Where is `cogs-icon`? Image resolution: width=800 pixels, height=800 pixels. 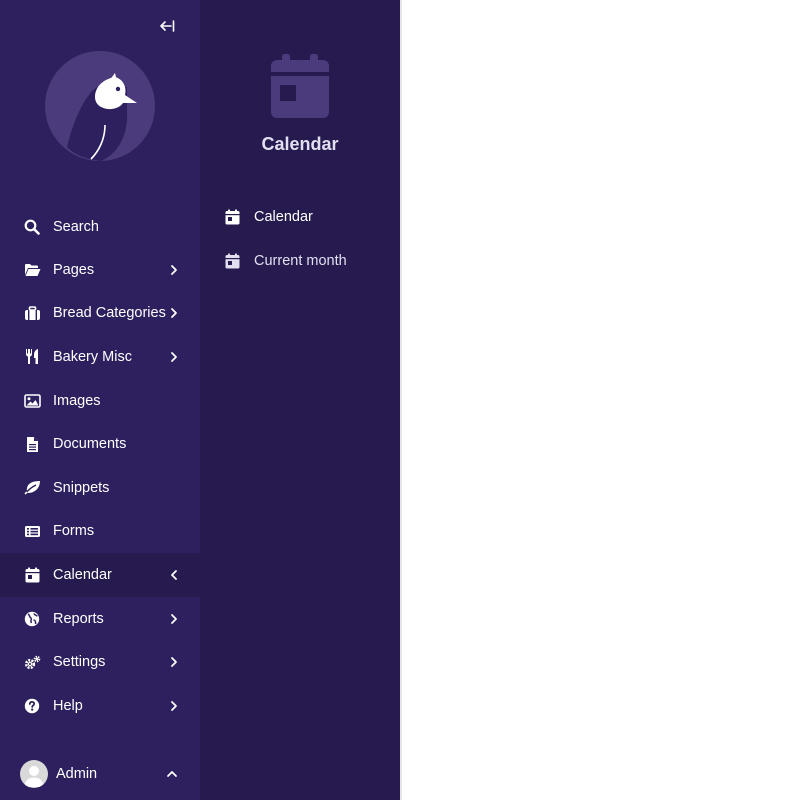
cogs-icon is located at coordinates (32, 662).